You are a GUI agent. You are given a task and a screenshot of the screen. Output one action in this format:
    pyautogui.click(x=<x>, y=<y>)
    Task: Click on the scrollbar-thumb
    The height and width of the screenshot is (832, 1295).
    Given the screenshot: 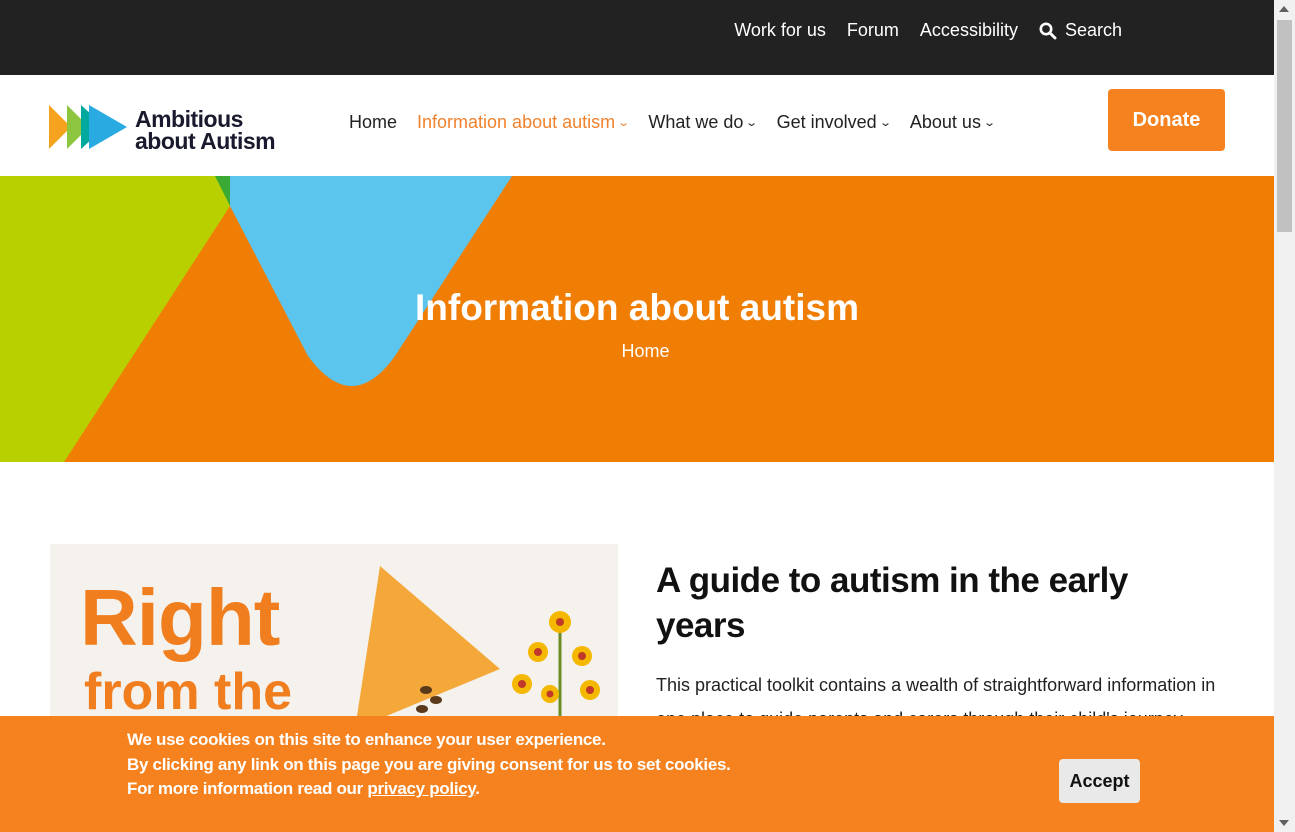 What is the action you would take?
    pyautogui.click(x=1284, y=126)
    